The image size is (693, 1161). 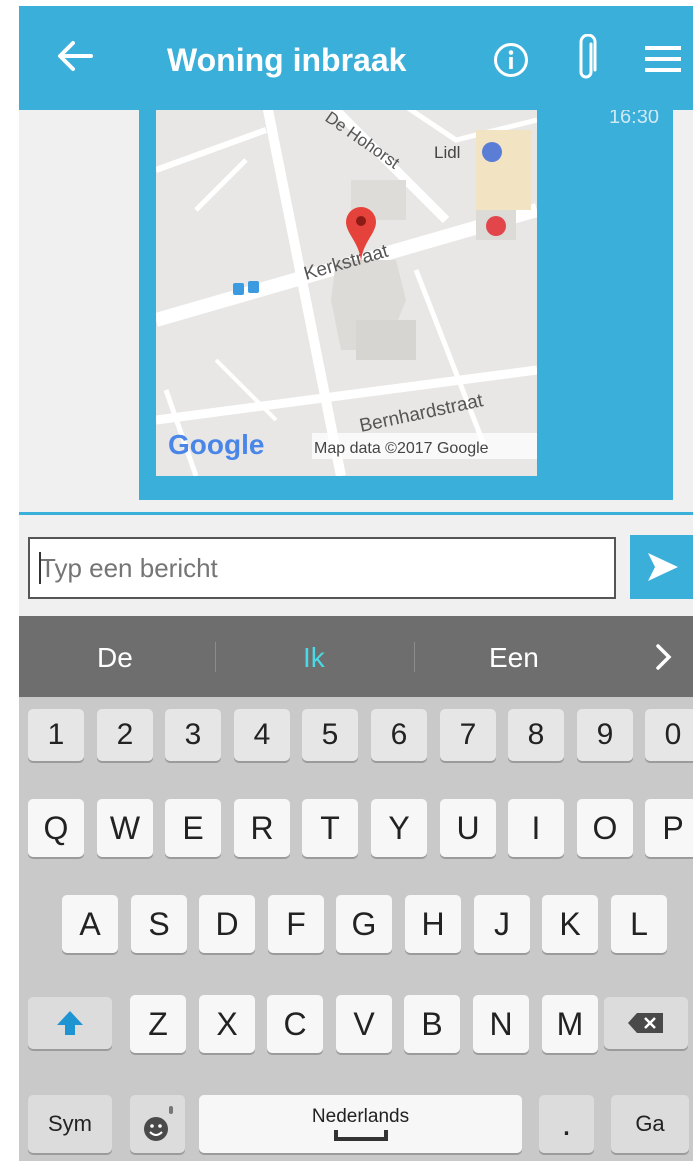 I want to click on suggestion-3: Een, so click(x=514, y=658).